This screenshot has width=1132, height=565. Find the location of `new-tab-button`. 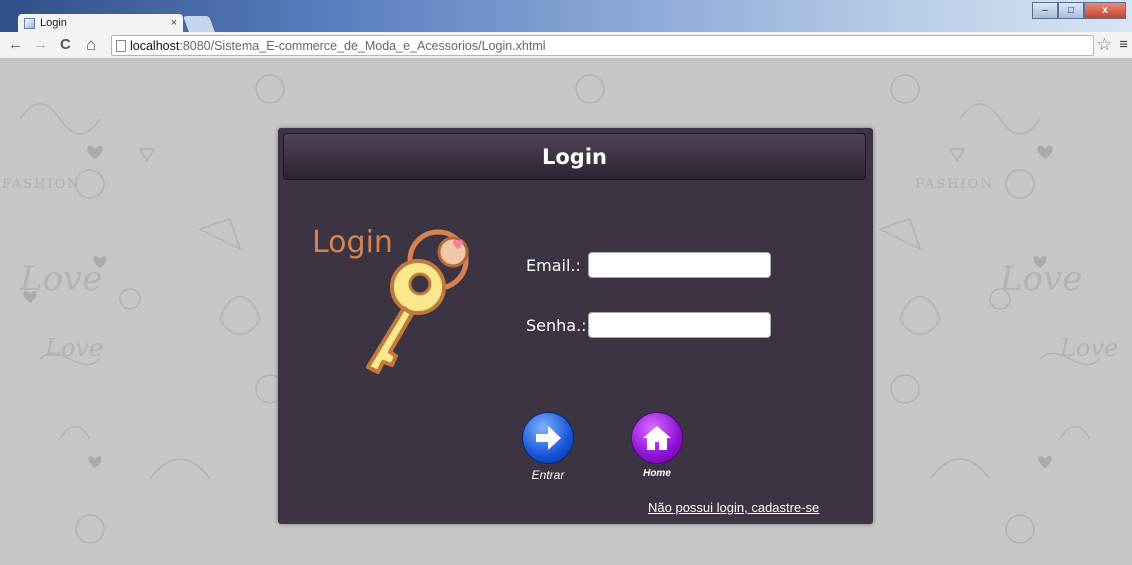

new-tab-button is located at coordinates (199, 24).